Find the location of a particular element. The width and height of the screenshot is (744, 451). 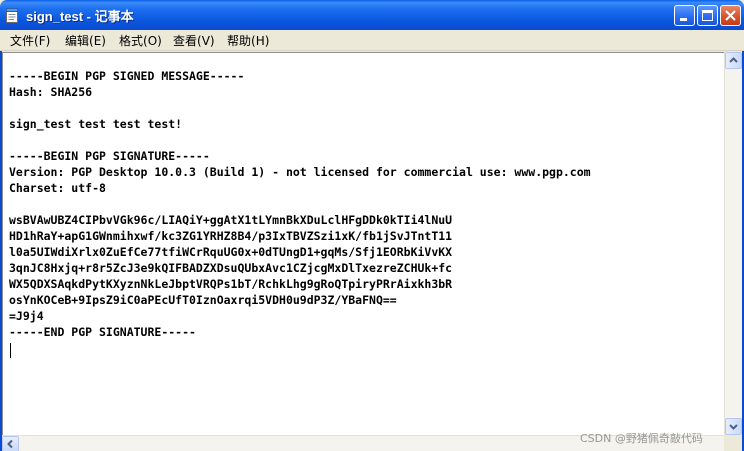

menu-view: 查看(V) is located at coordinates (194, 40).